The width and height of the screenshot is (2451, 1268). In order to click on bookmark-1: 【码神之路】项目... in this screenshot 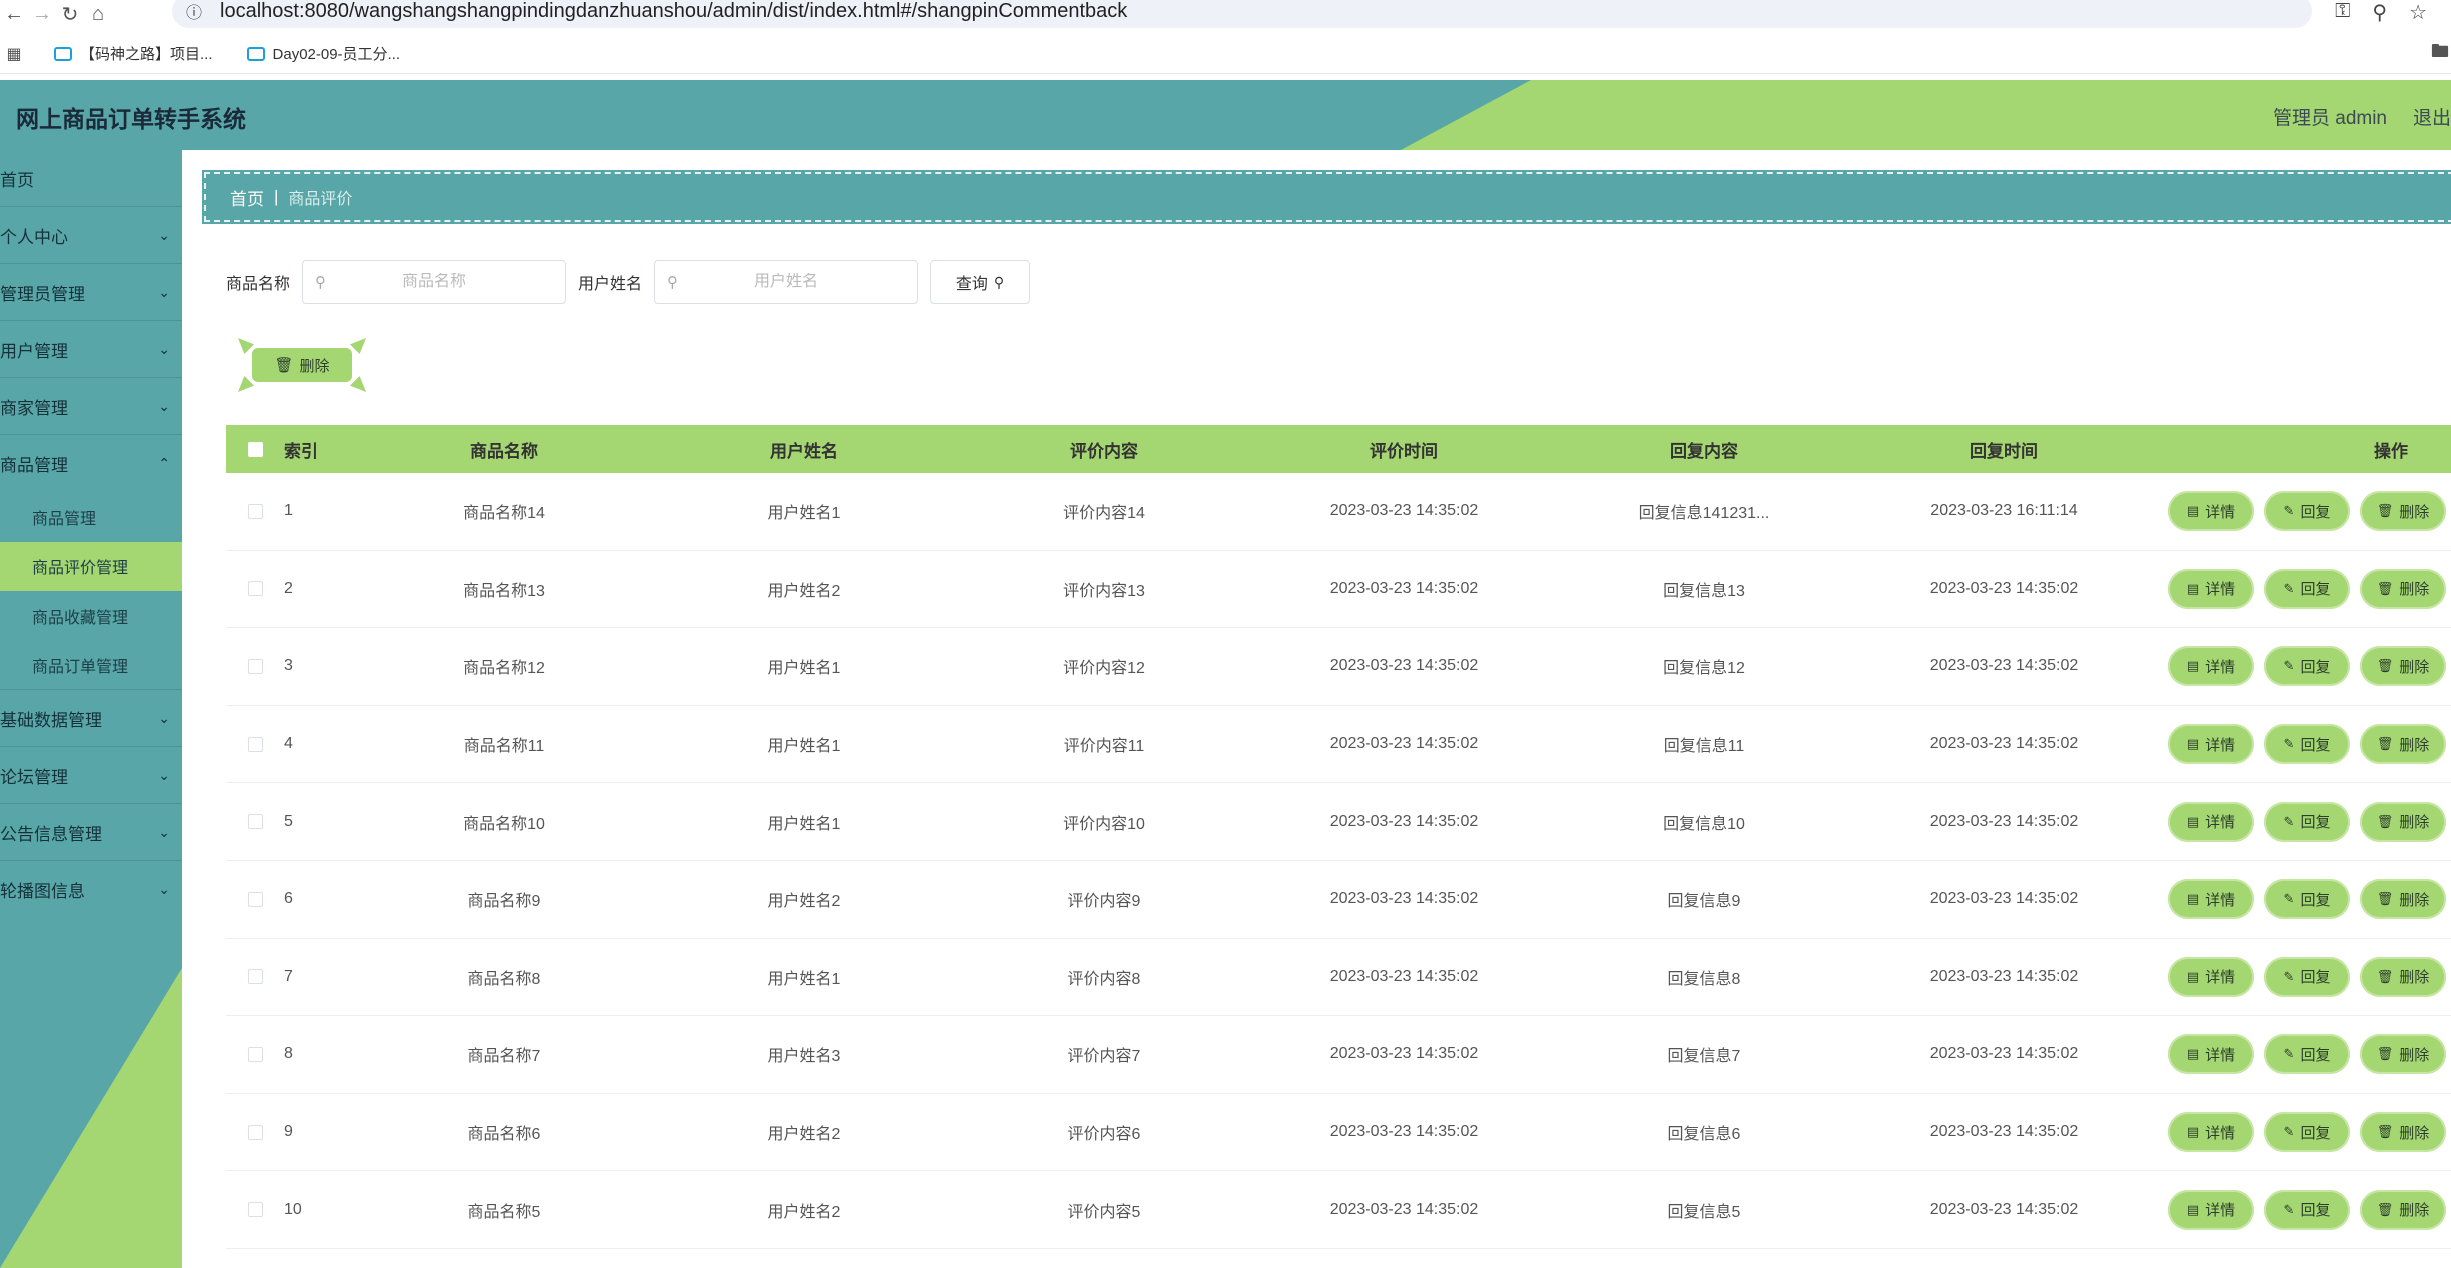, I will do `click(133, 53)`.